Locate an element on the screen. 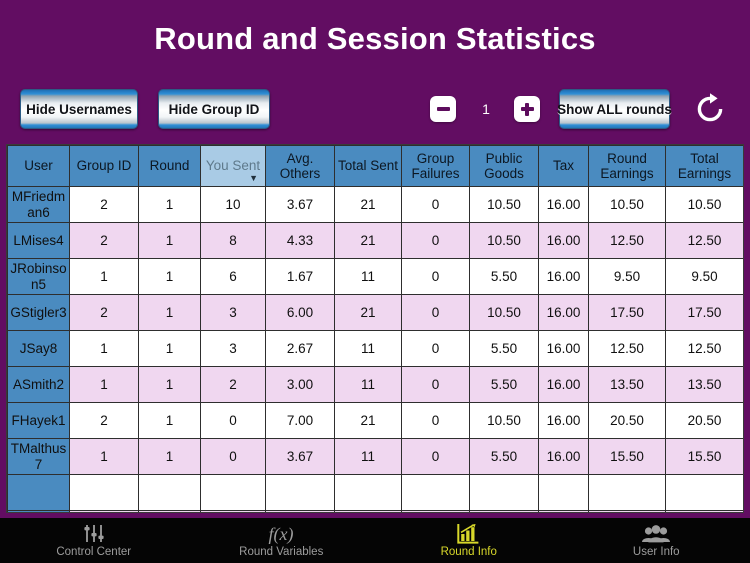  round-decrement-button is located at coordinates (443, 109).